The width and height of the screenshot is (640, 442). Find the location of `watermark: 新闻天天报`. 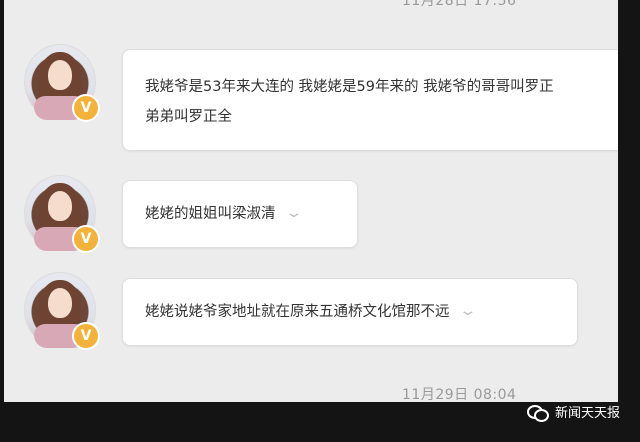

watermark: 新闻天天报 is located at coordinates (573, 412).